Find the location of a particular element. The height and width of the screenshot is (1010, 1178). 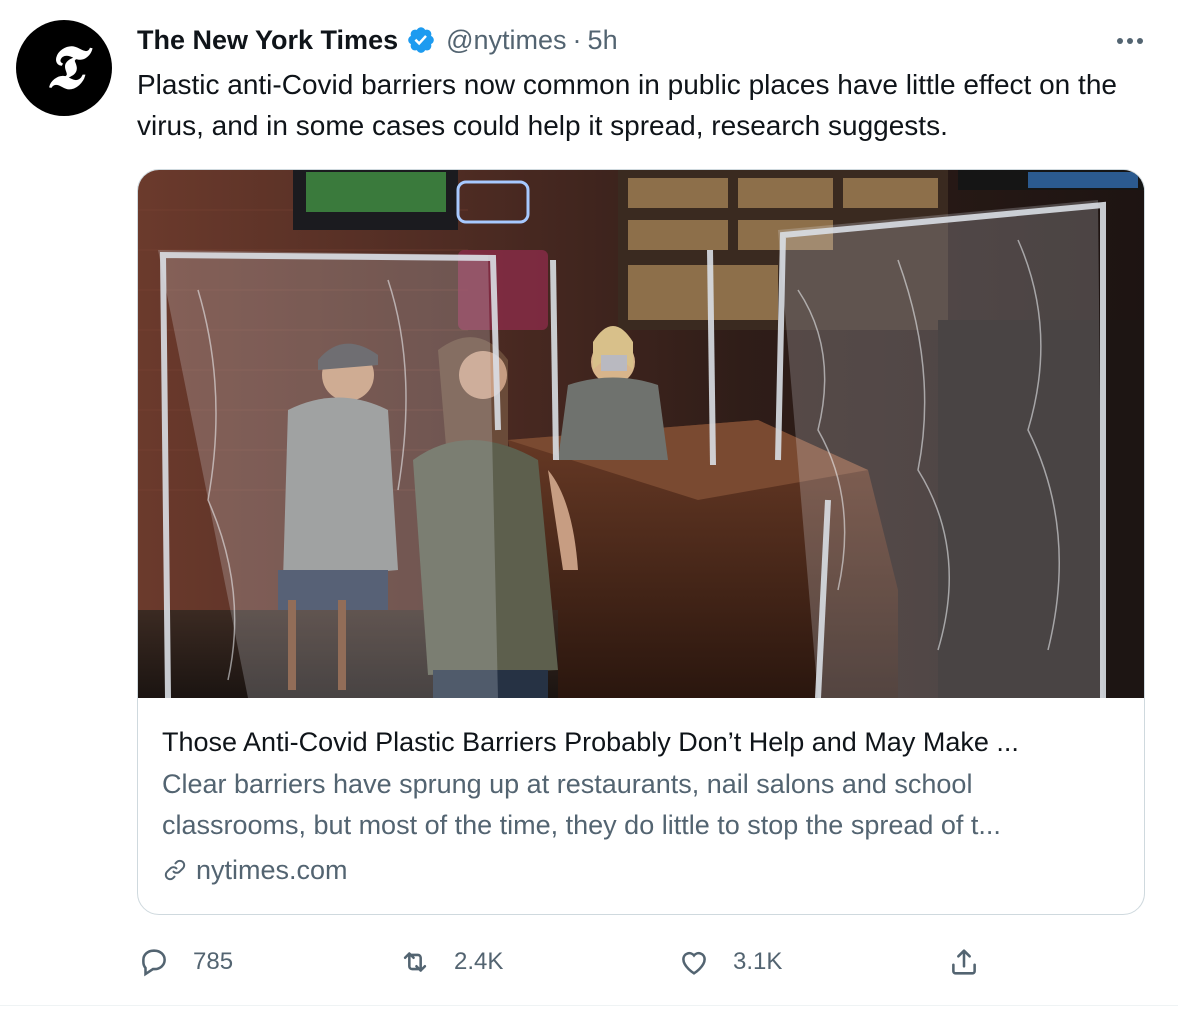

user-handle: @nytimes is located at coordinates (506, 40).